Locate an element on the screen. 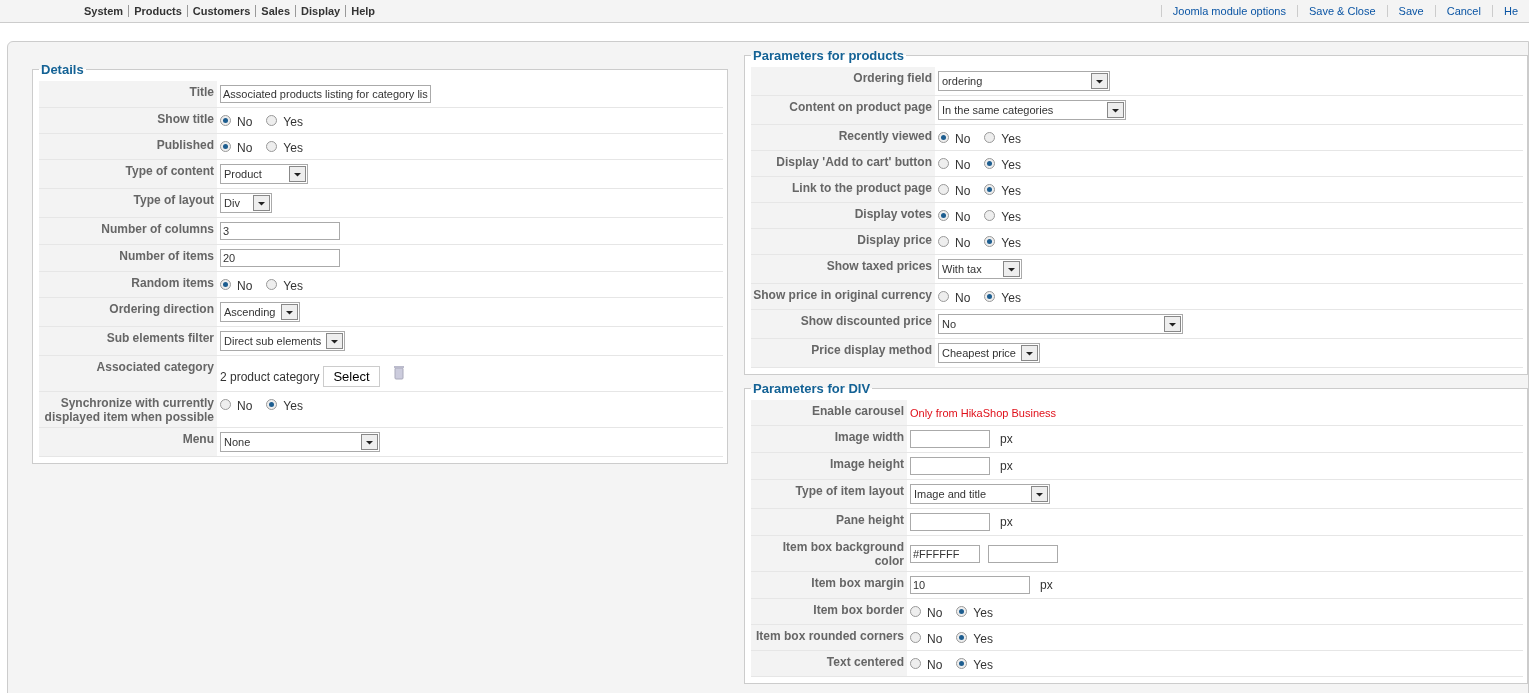 This screenshot has width=1529, height=693. menu-item: Products is located at coordinates (155, 11).